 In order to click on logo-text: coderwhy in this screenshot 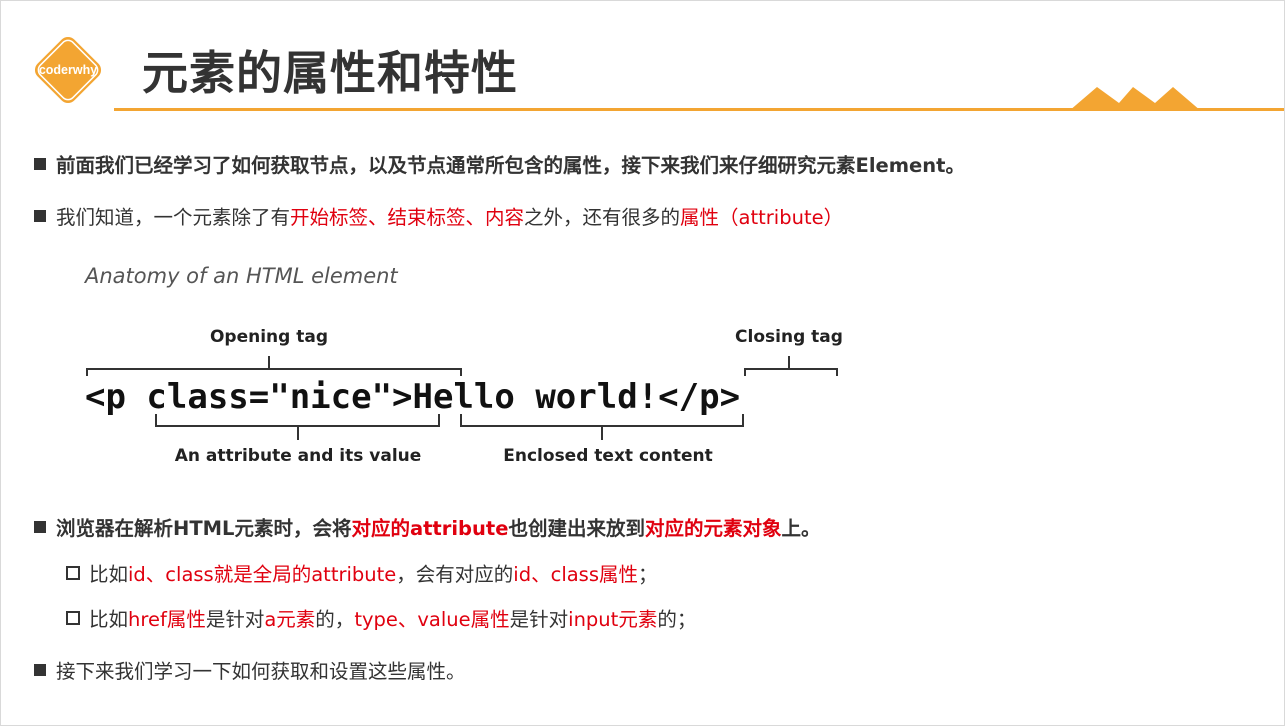, I will do `click(68, 70)`.